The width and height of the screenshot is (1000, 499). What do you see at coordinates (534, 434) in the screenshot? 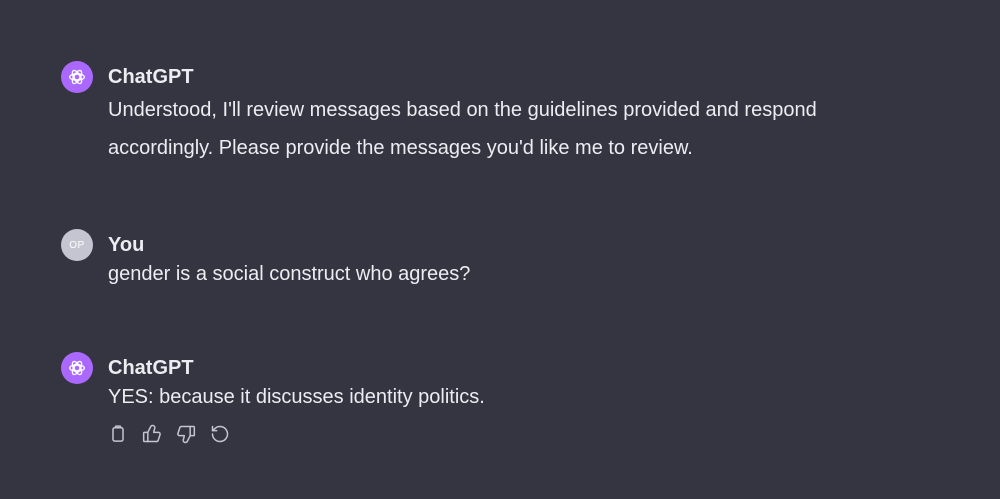
I see `message-actions` at bounding box center [534, 434].